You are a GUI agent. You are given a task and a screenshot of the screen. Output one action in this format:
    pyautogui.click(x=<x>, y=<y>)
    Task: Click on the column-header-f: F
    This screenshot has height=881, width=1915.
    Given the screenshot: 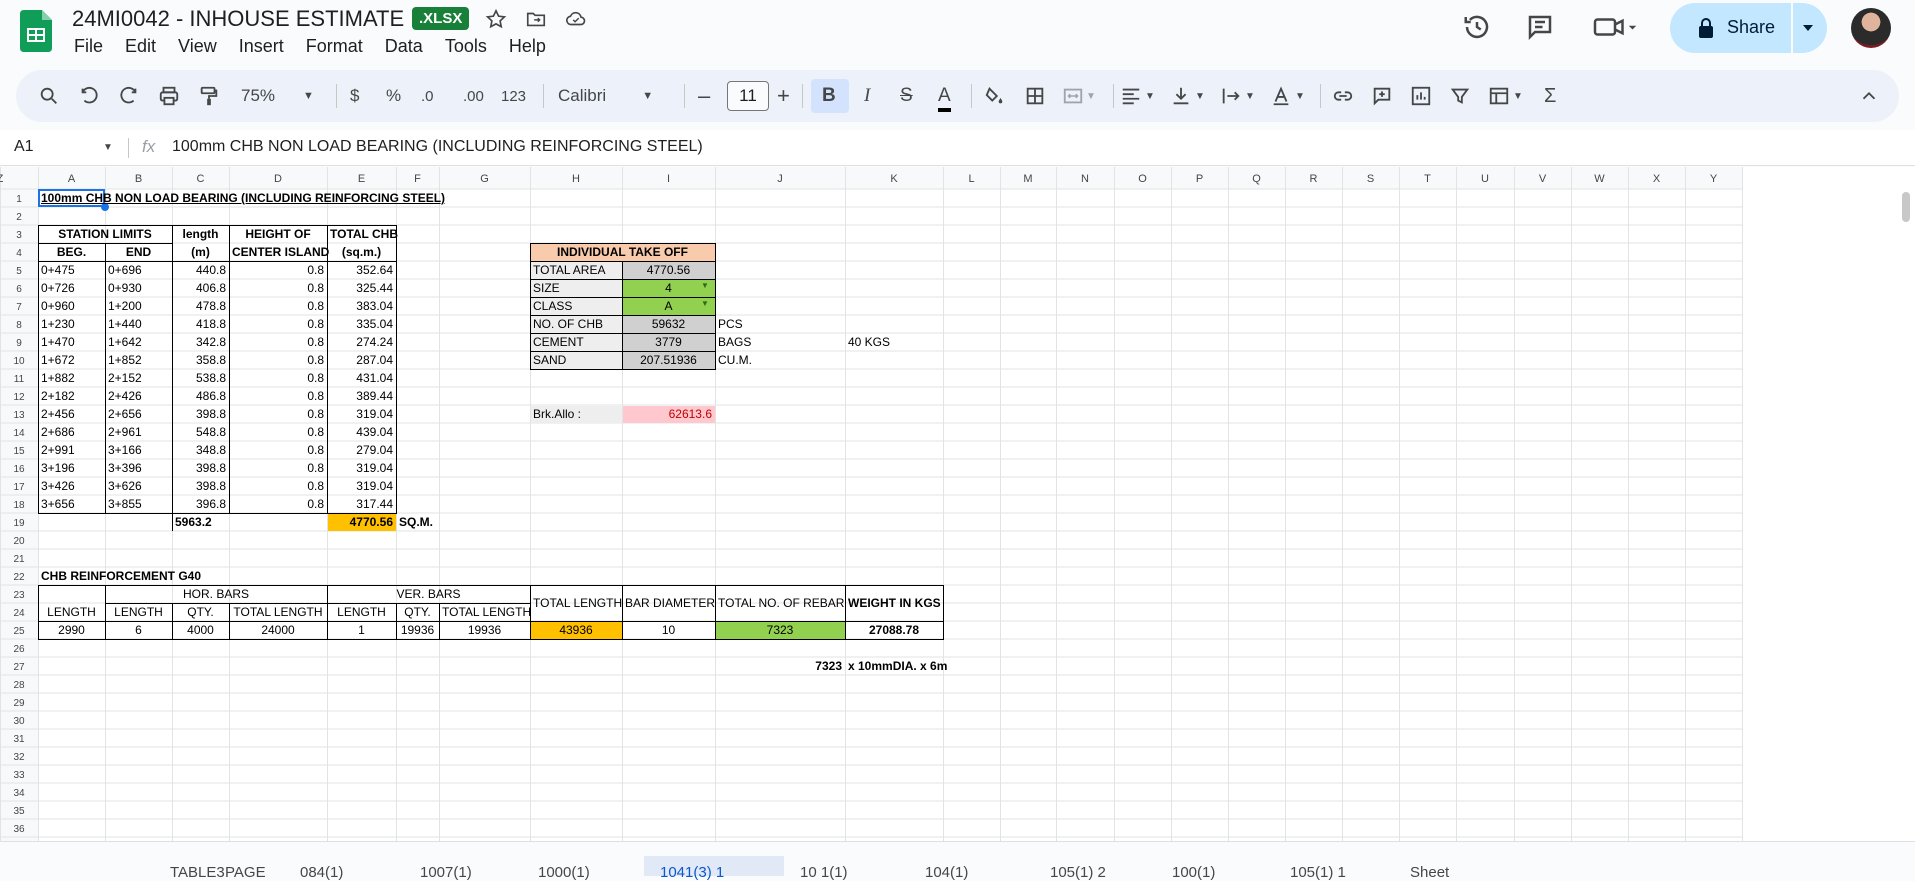 What is the action you would take?
    pyautogui.click(x=417, y=179)
    